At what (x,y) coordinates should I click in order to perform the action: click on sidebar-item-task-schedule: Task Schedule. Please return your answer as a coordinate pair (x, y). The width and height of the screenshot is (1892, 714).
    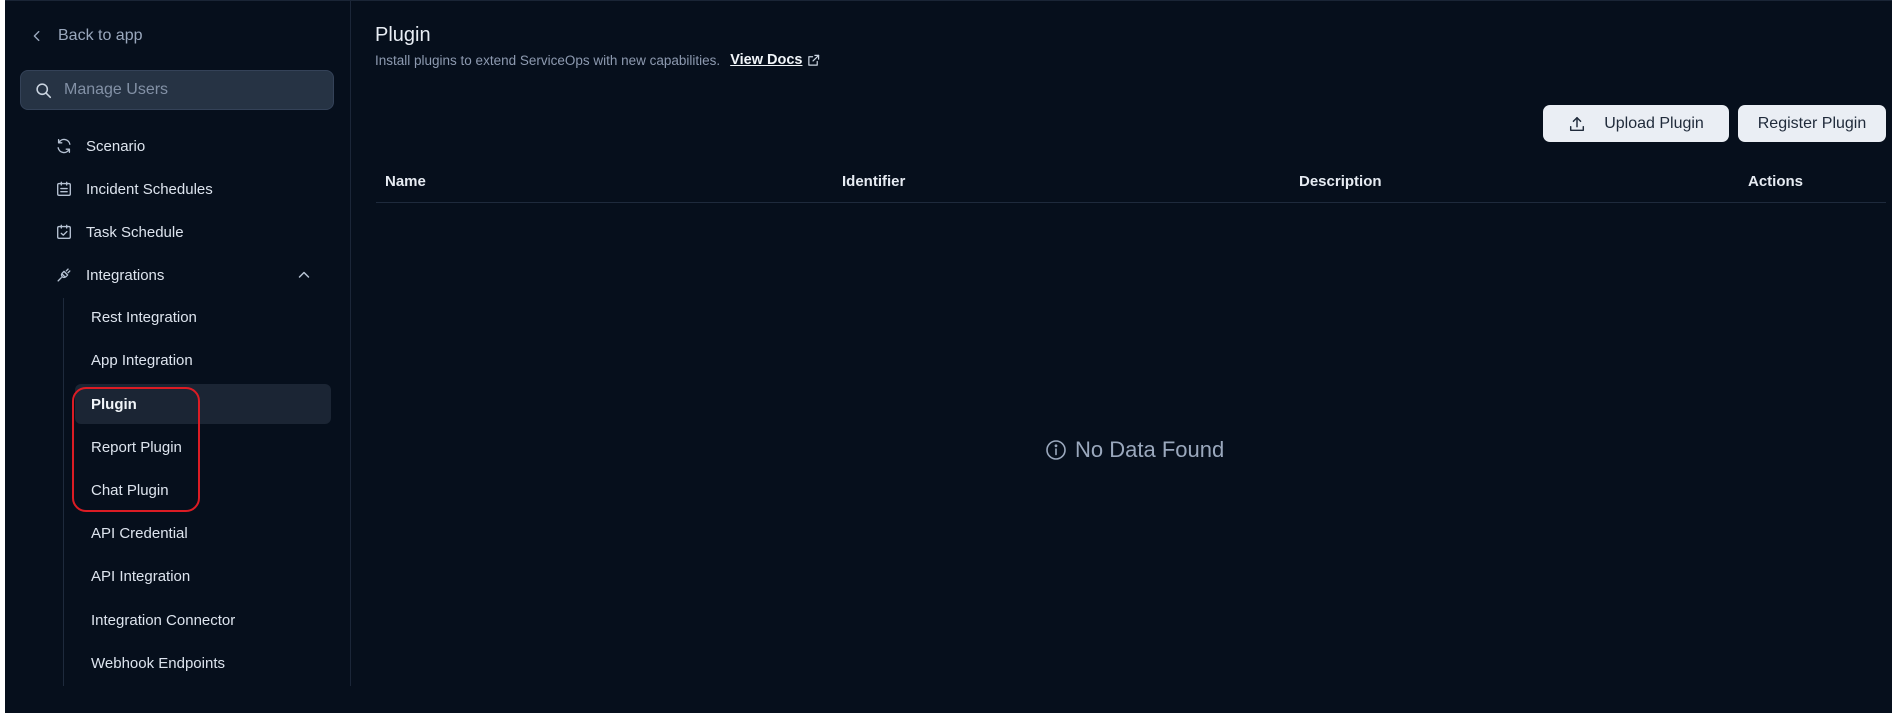
    Looking at the image, I should click on (119, 232).